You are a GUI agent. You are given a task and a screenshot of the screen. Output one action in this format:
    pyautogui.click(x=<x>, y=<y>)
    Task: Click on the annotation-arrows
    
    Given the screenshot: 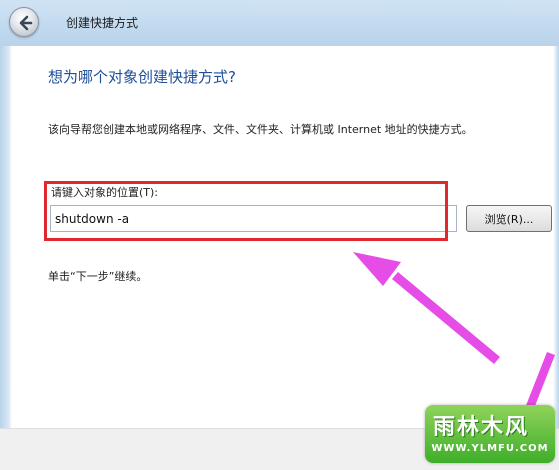 What is the action you would take?
    pyautogui.click(x=454, y=343)
    